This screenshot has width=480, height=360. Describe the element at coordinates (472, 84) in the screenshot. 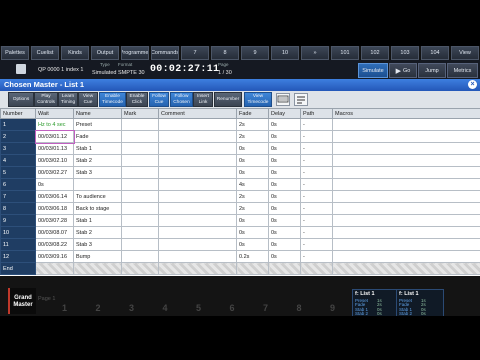

I see `close-icon: ×` at that location.